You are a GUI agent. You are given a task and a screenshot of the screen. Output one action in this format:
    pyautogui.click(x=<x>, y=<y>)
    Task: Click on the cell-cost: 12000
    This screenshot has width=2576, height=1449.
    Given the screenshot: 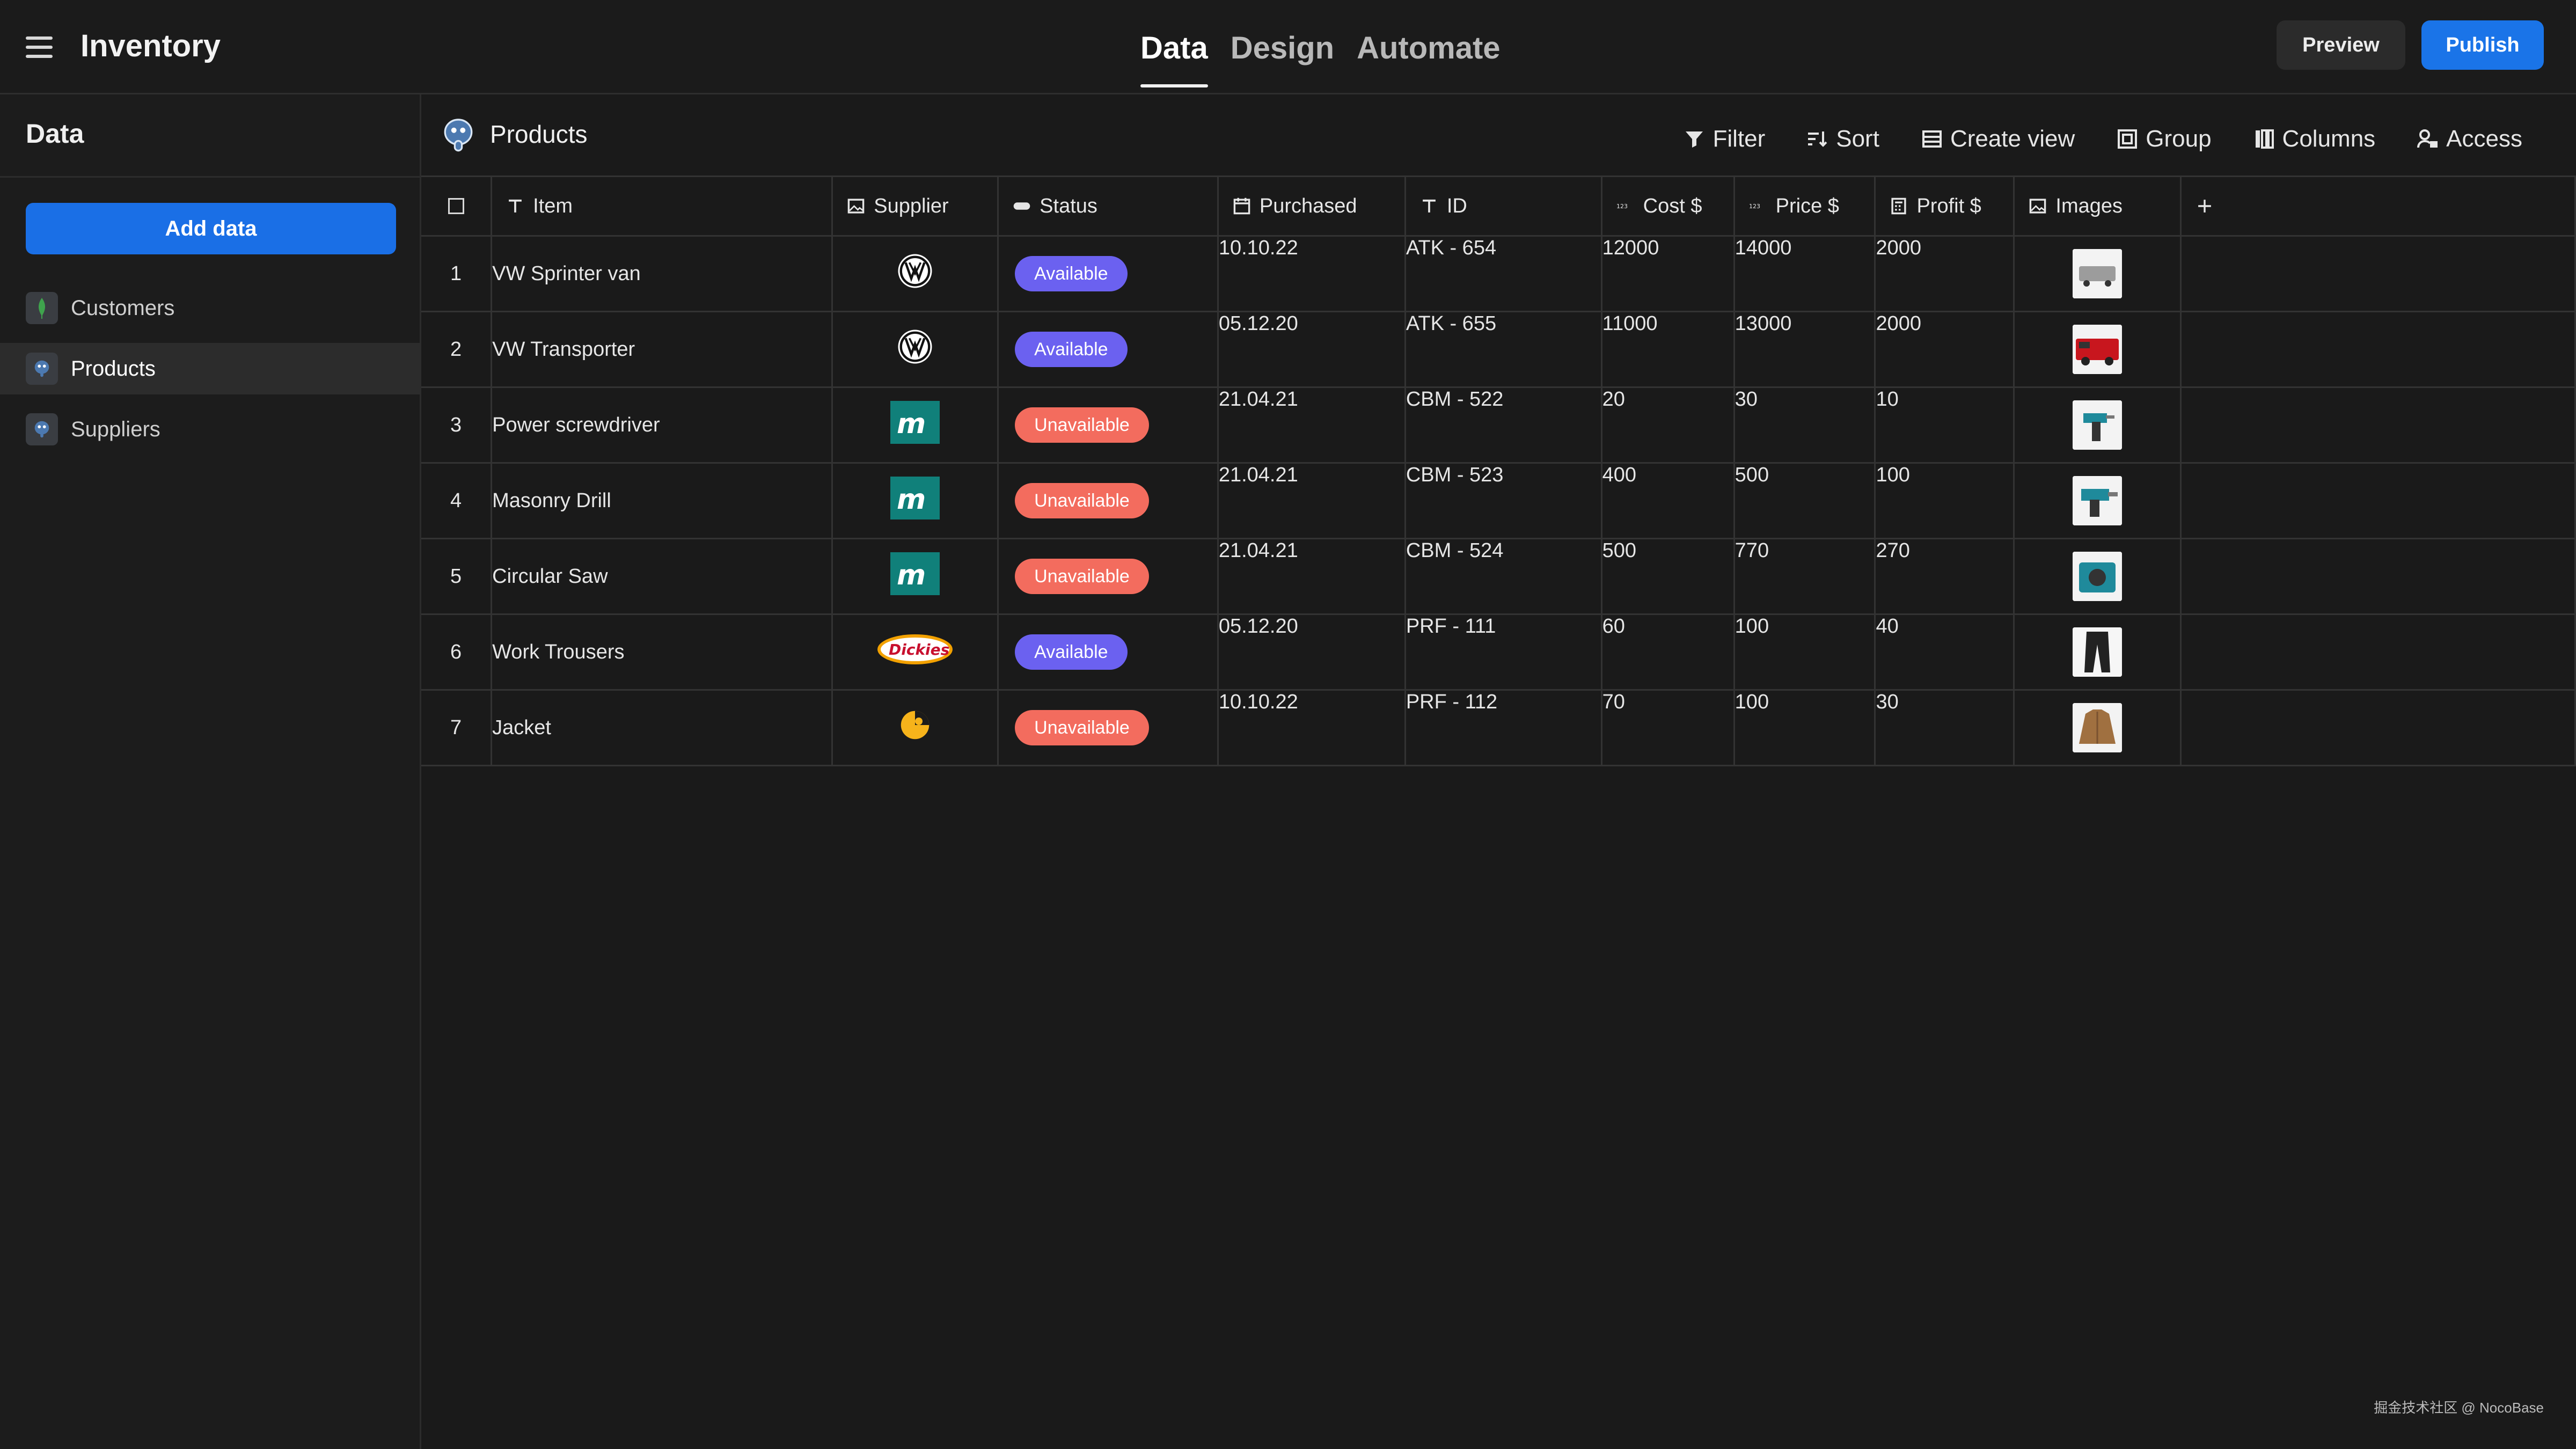 What is the action you would take?
    pyautogui.click(x=1667, y=273)
    